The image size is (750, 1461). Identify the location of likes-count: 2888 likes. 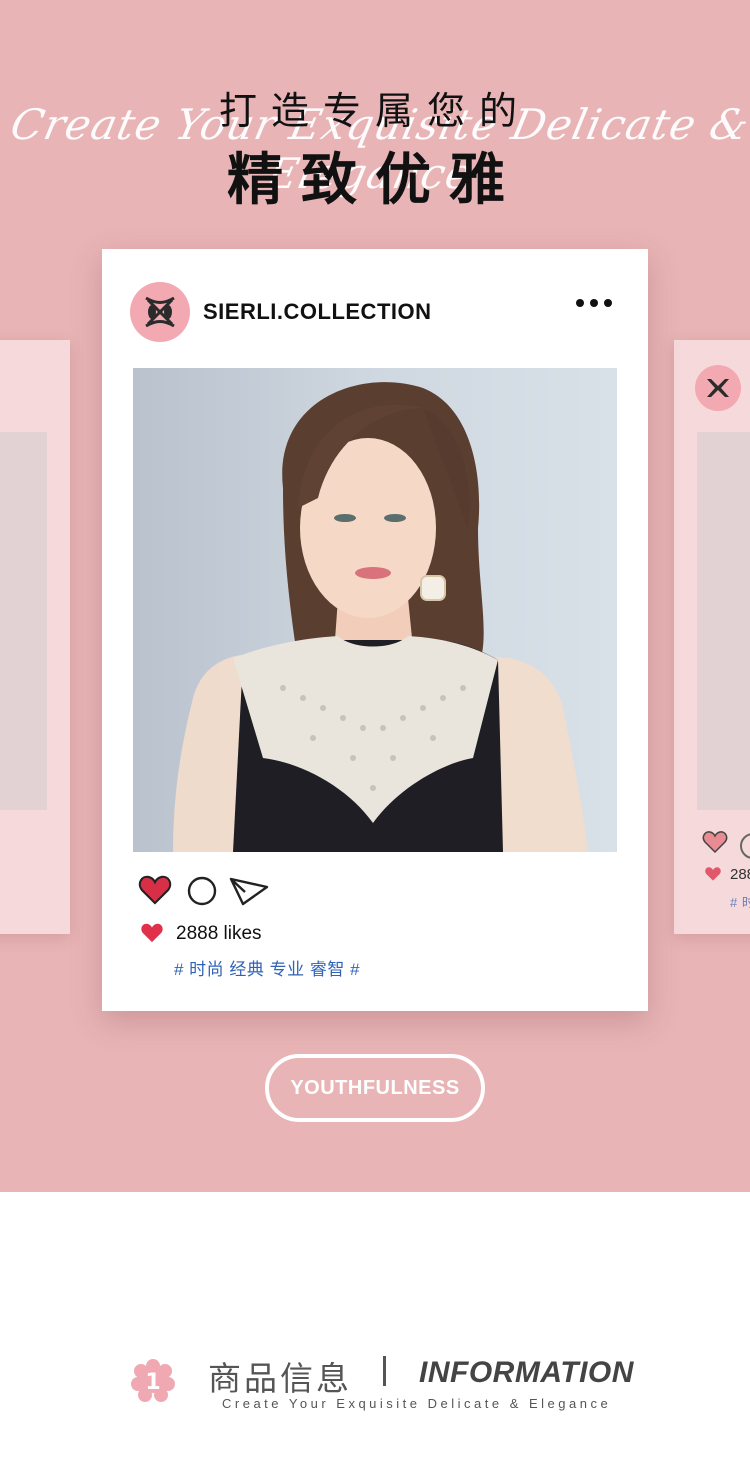
(219, 933).